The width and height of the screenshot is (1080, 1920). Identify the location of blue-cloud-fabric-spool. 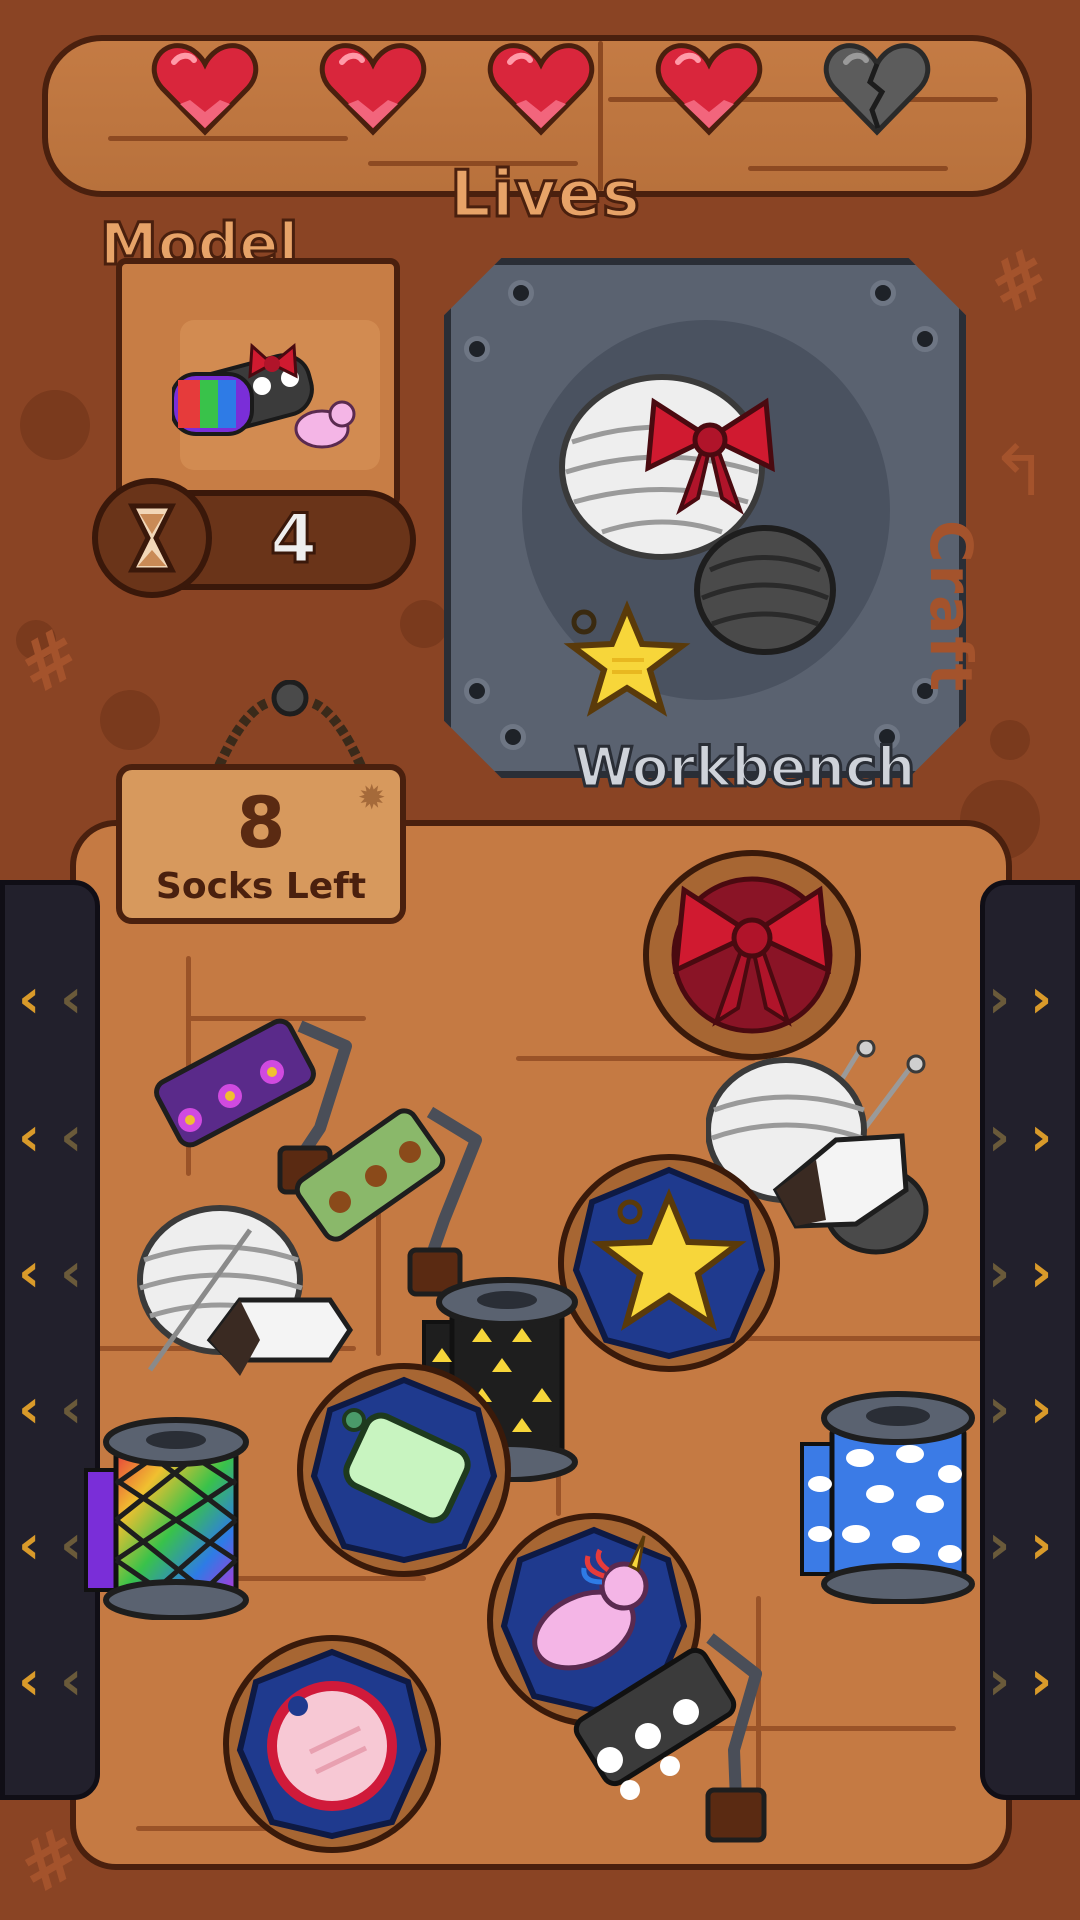
(890, 1494).